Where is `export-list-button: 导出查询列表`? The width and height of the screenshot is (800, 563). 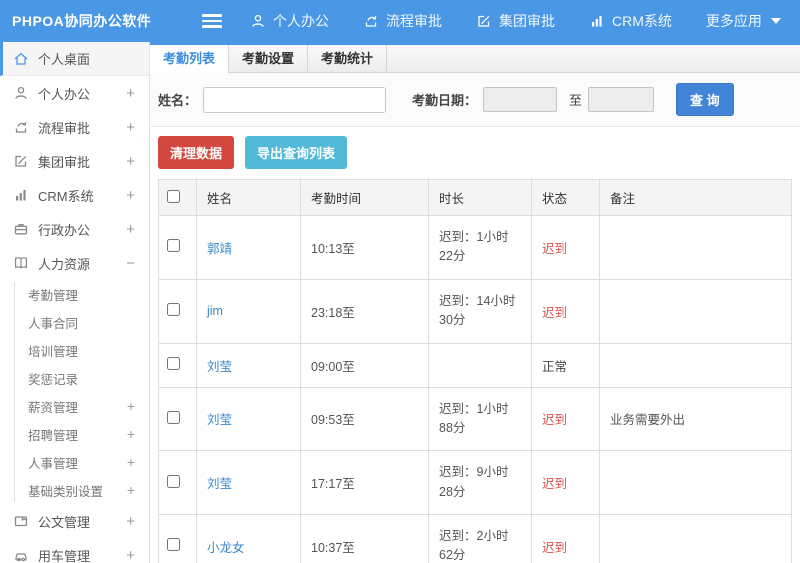 export-list-button: 导出查询列表 is located at coordinates (296, 152).